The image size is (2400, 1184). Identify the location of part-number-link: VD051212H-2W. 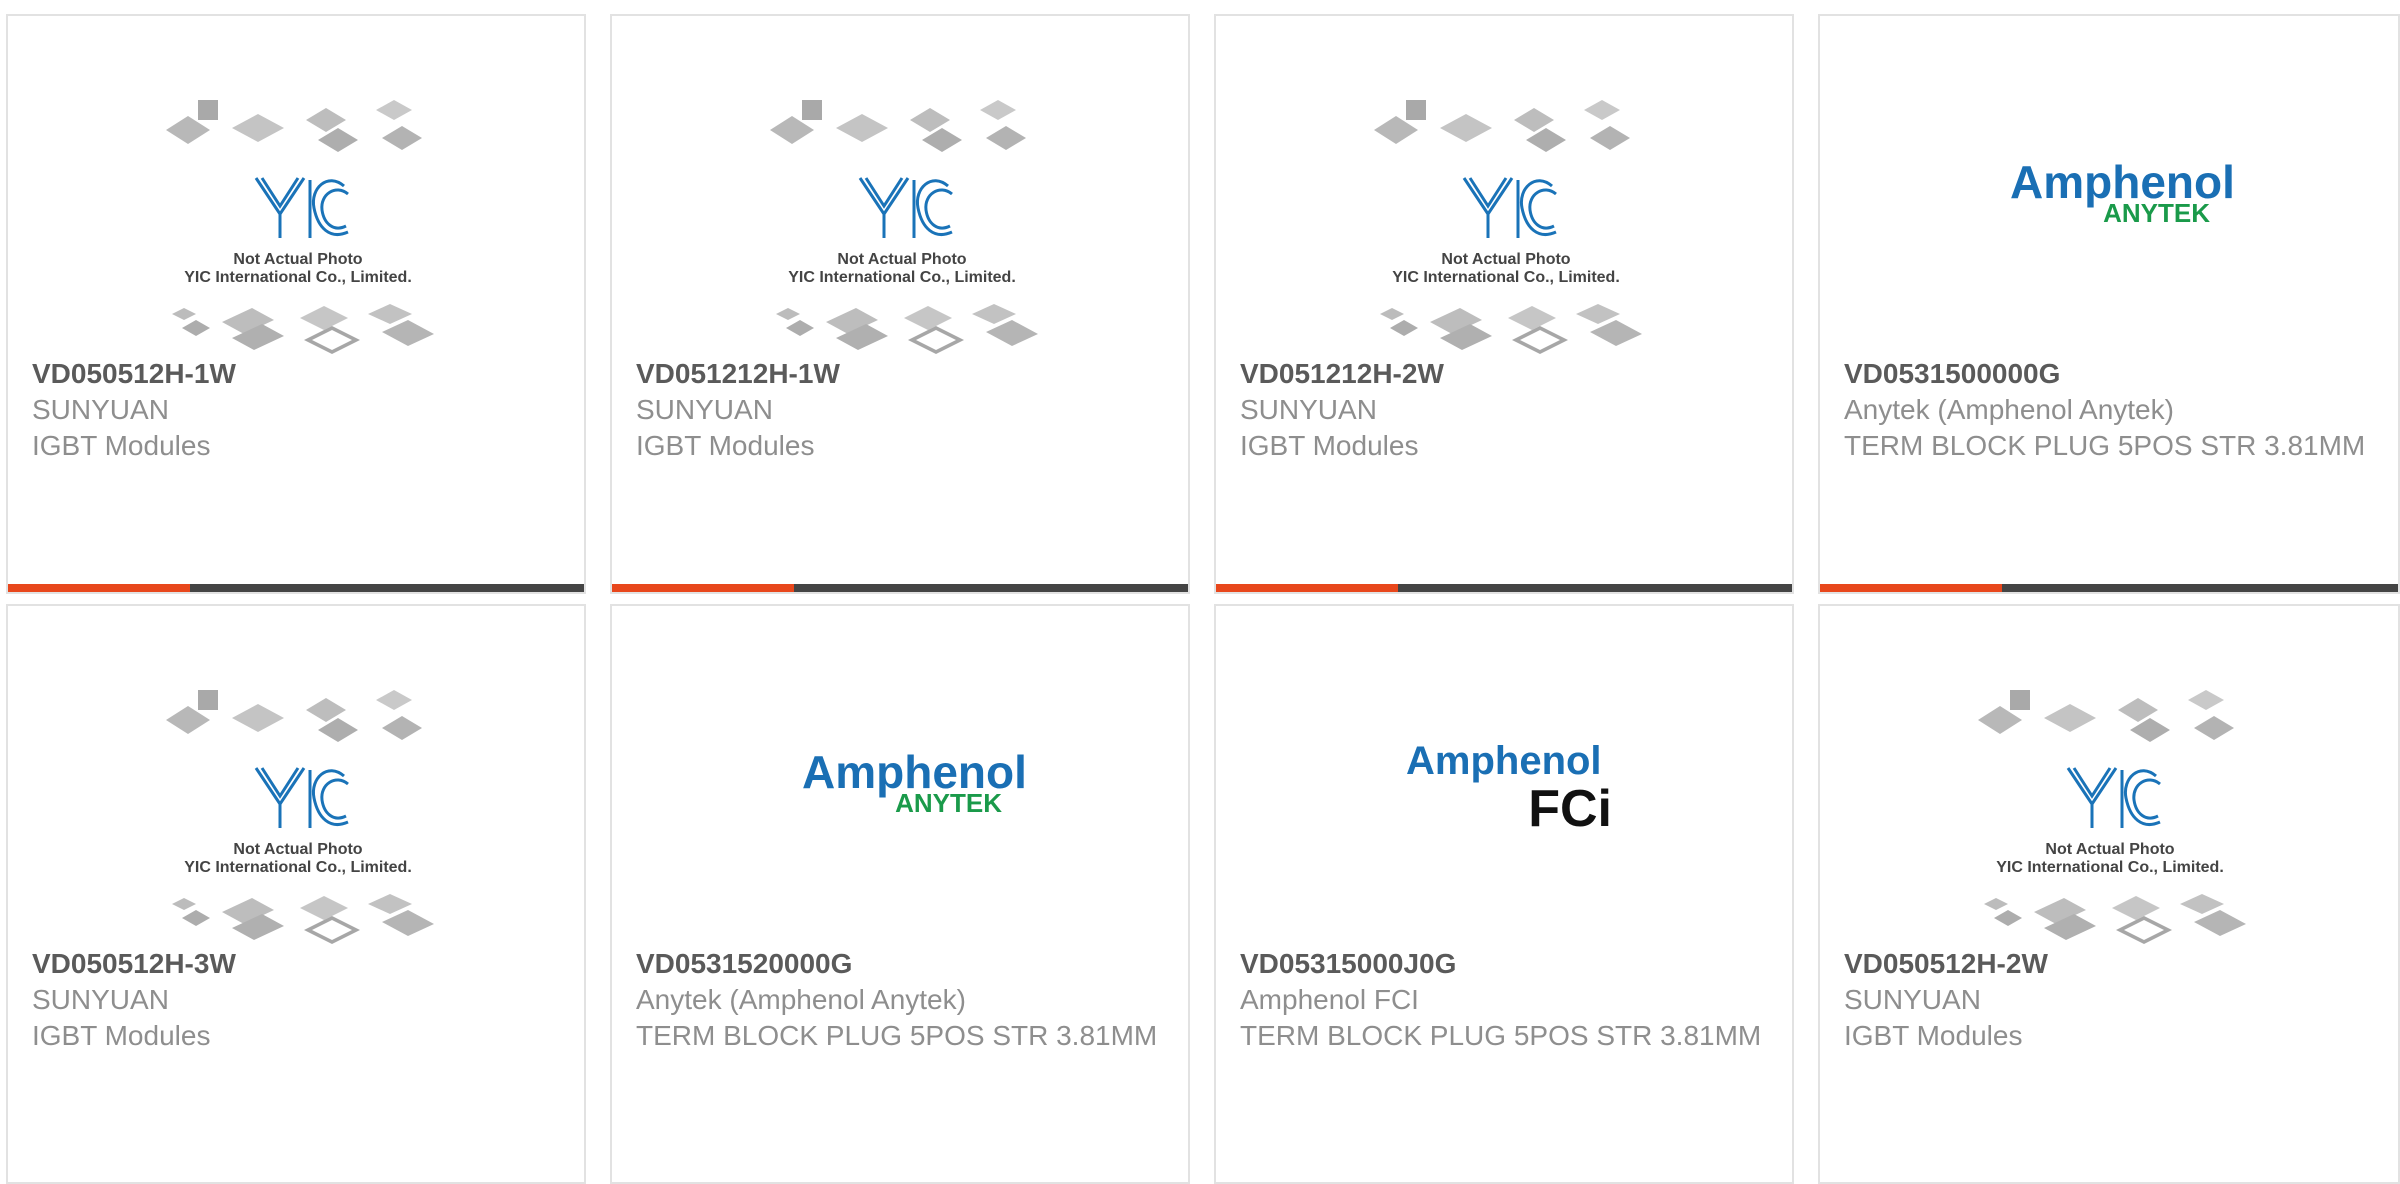
(1506, 374).